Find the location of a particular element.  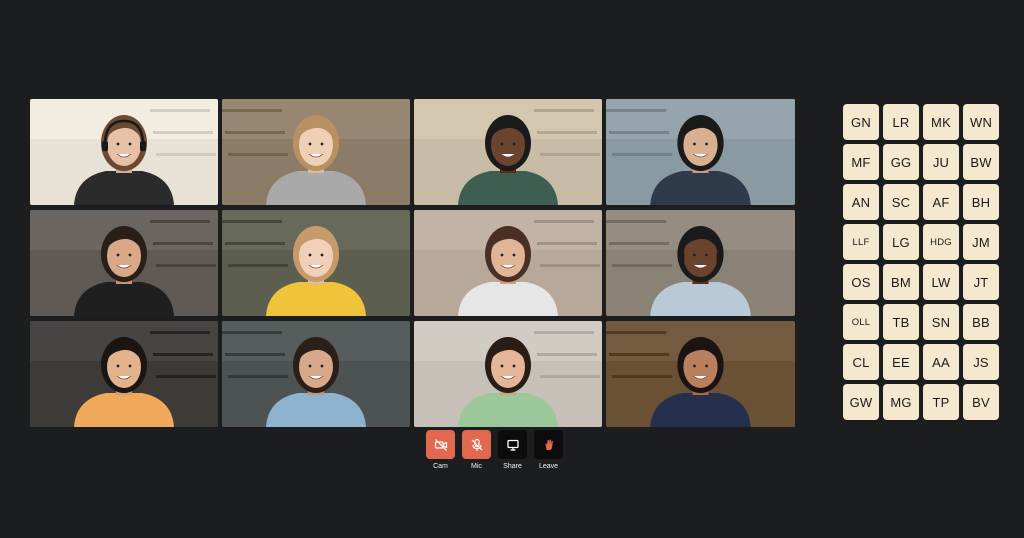

participant-chip: BH is located at coordinates (981, 202).